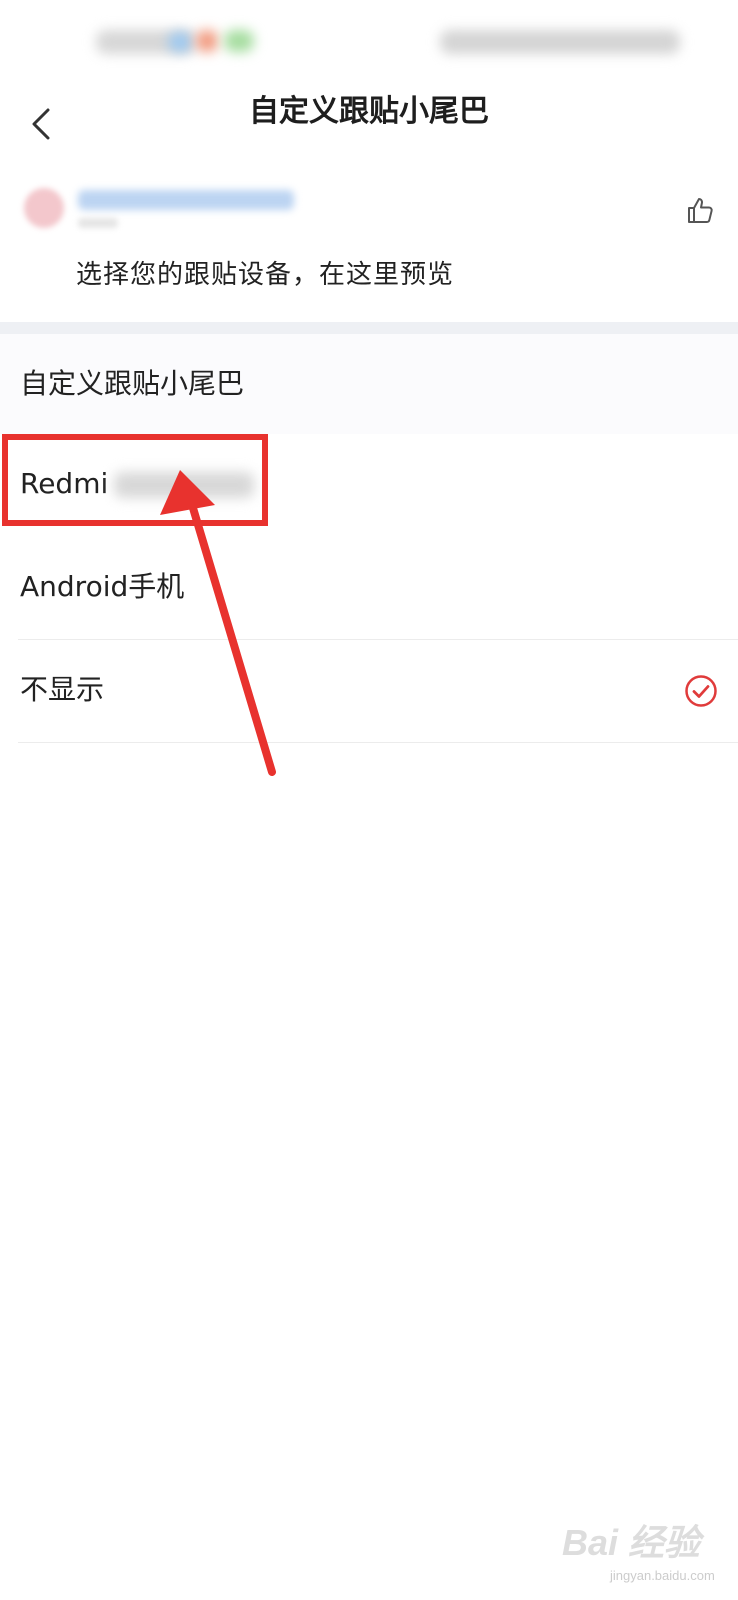  I want to click on like-button, so click(700, 210).